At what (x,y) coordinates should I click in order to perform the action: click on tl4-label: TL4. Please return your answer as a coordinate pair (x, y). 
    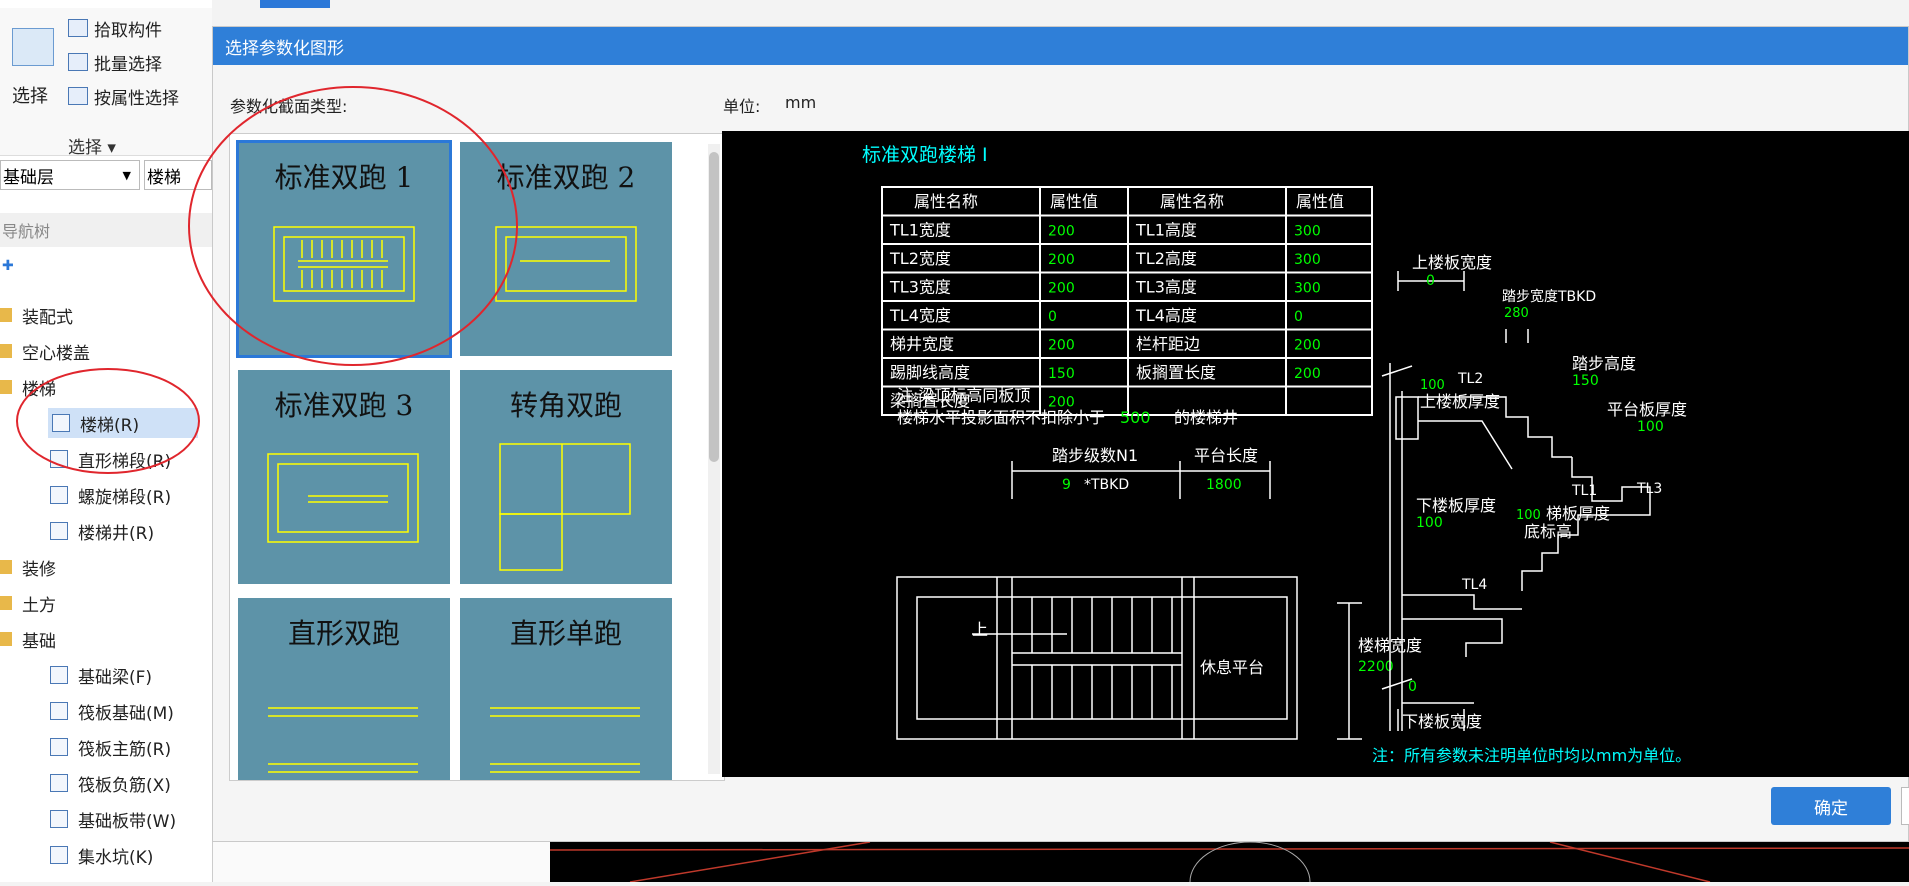
    Looking at the image, I should click on (1474, 585).